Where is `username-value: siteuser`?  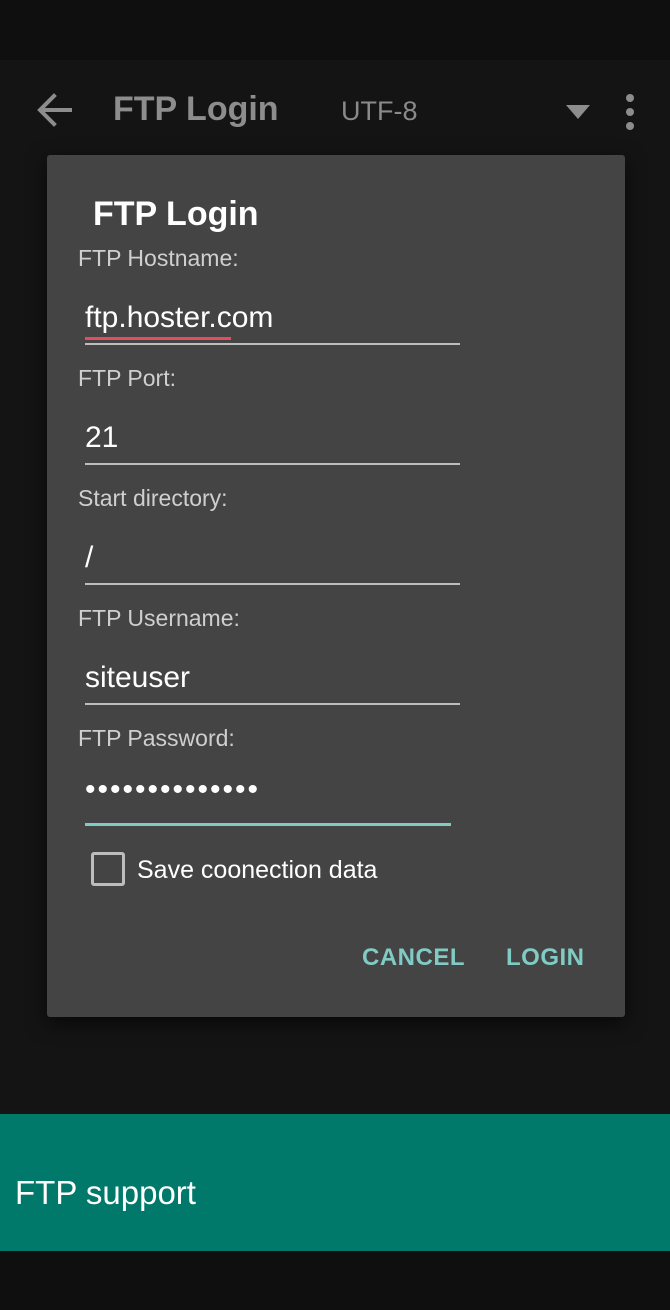
username-value: siteuser is located at coordinates (138, 677).